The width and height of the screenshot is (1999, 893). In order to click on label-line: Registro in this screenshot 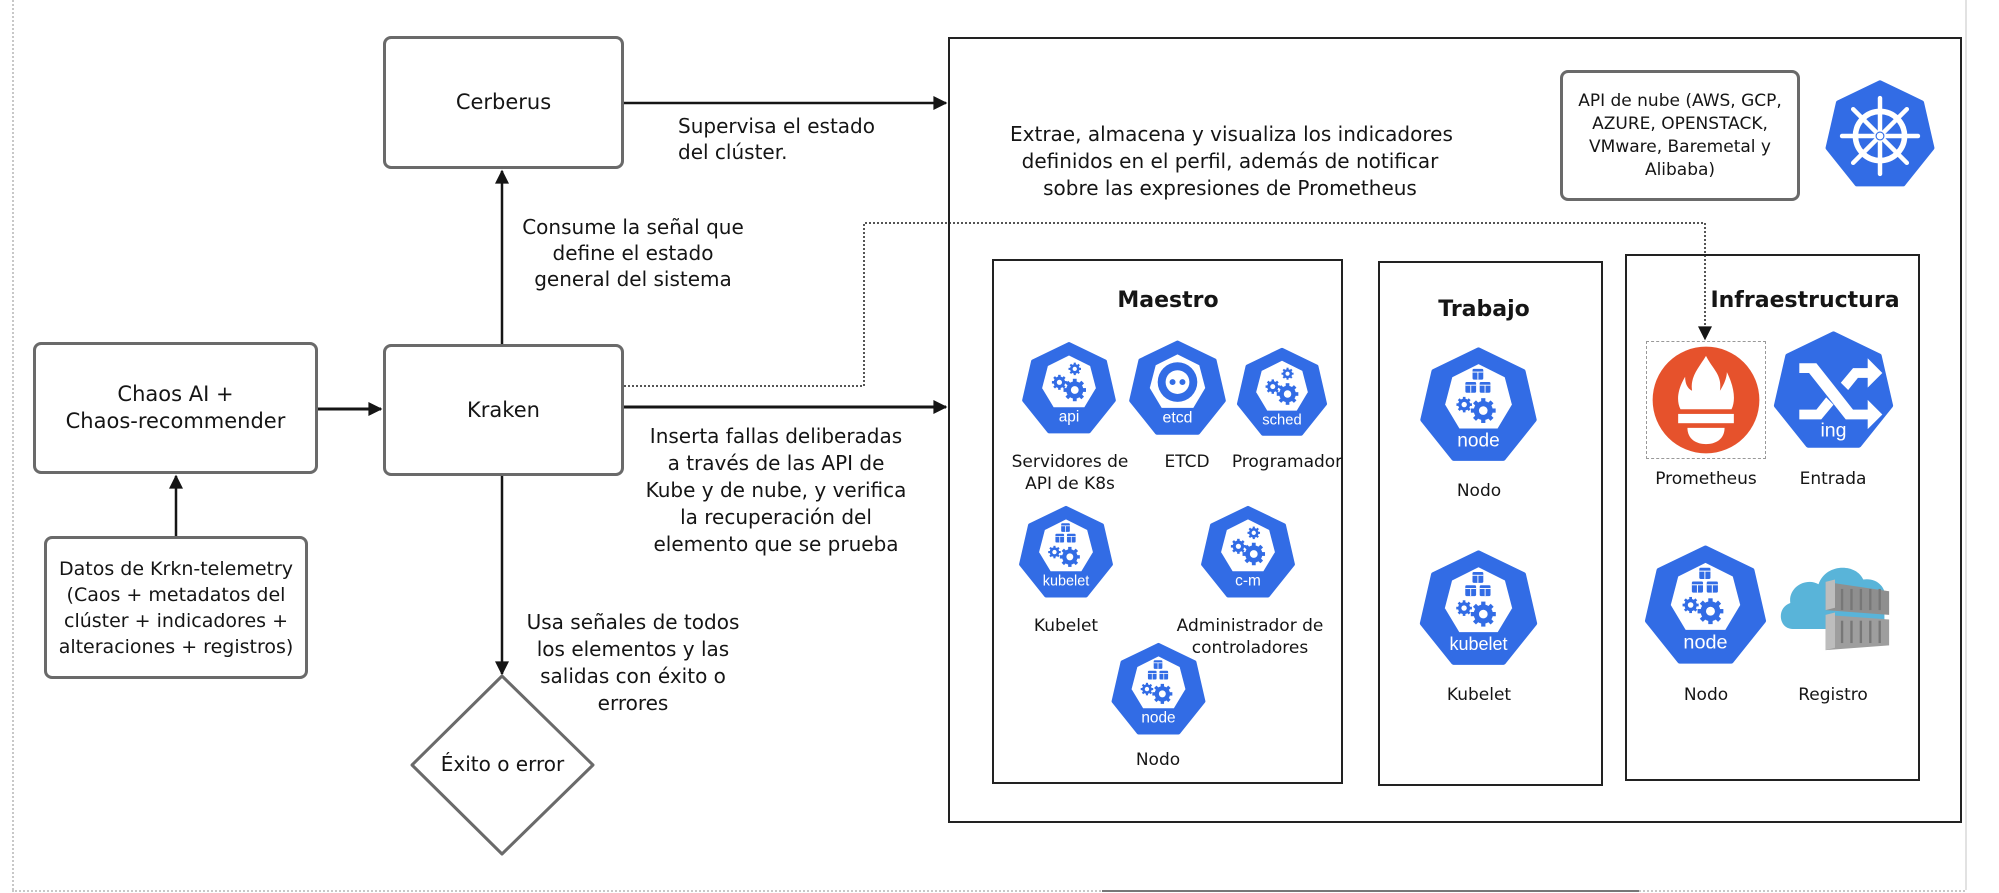, I will do `click(1833, 695)`.